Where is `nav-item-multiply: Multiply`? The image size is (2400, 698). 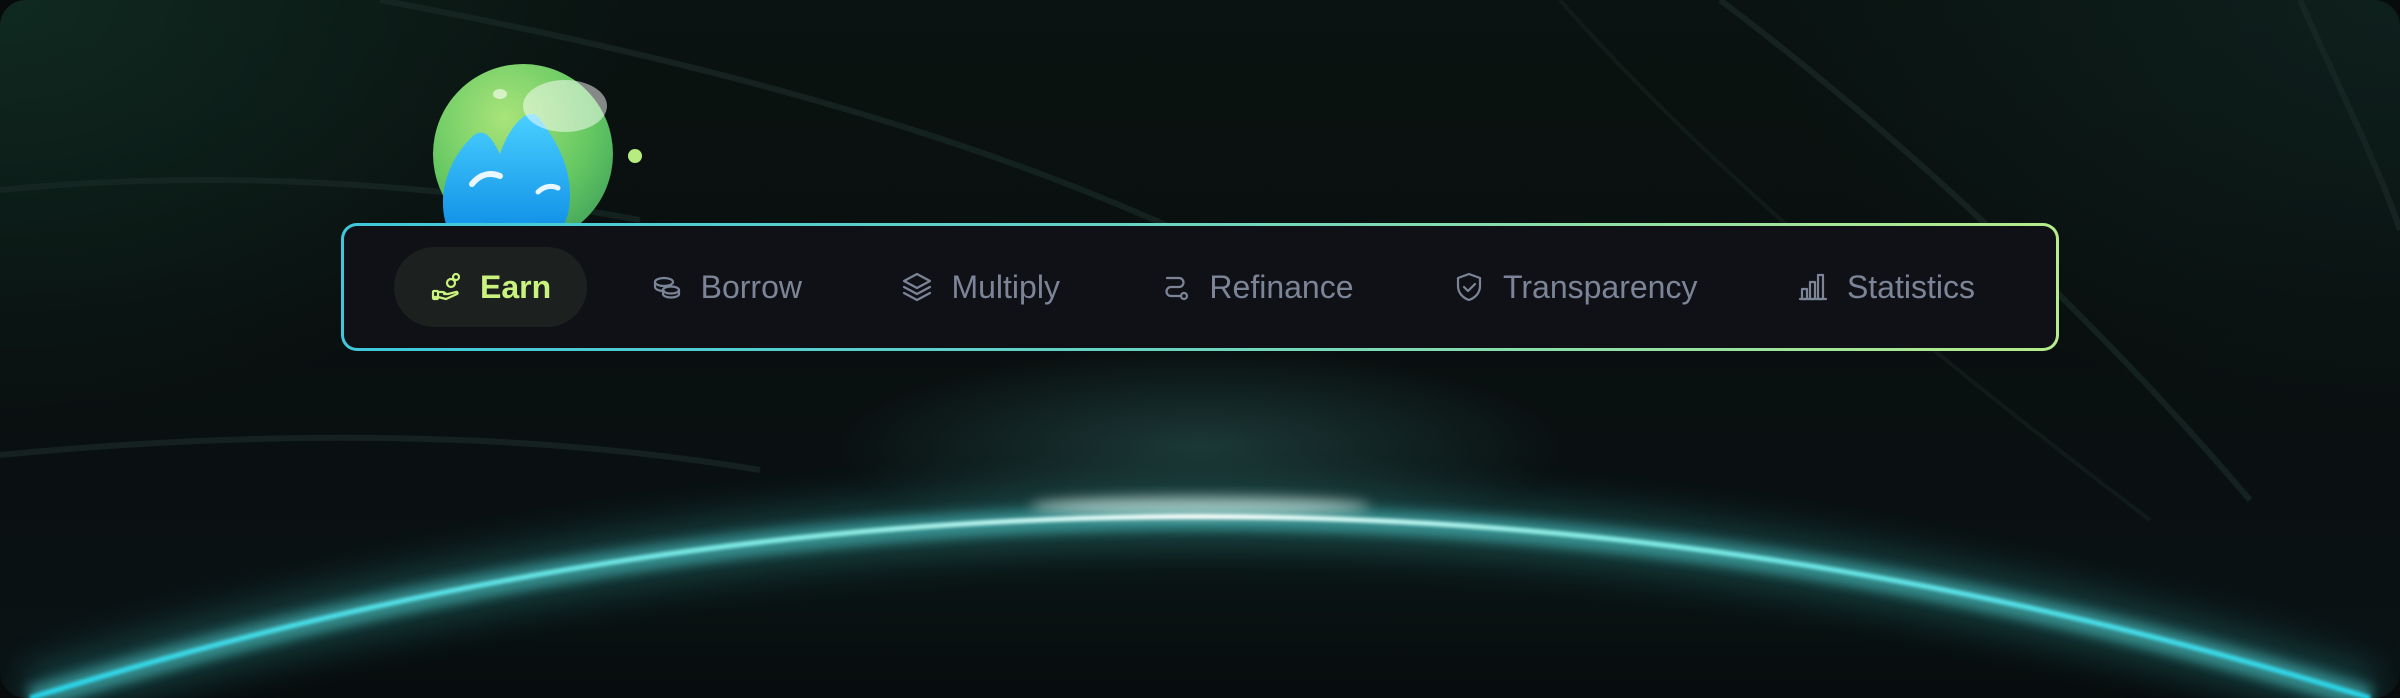
nav-item-multiply: Multiply is located at coordinates (980, 287).